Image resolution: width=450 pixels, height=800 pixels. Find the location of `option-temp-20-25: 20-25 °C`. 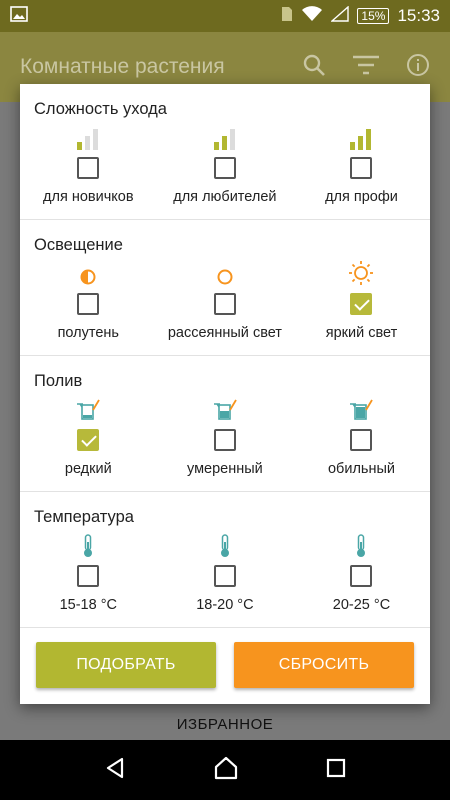

option-temp-20-25: 20-25 °C is located at coordinates (361, 573).